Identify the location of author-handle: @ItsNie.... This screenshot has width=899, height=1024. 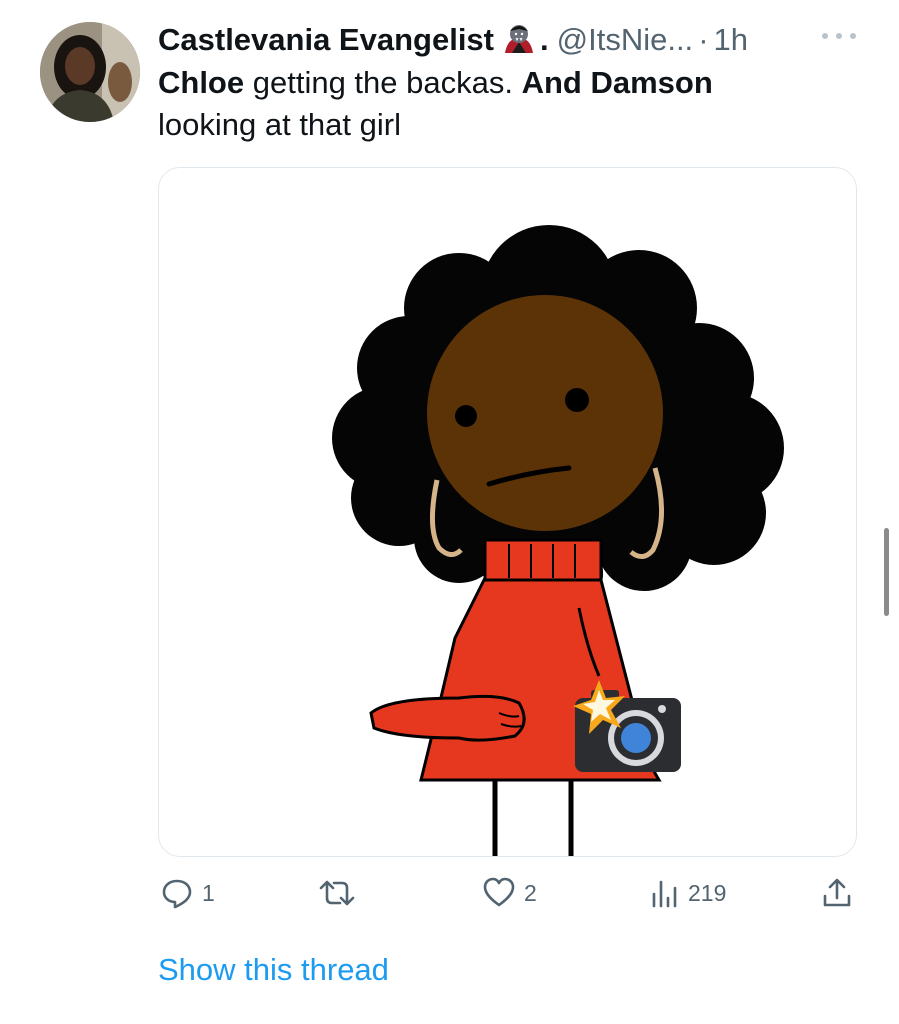
(625, 40).